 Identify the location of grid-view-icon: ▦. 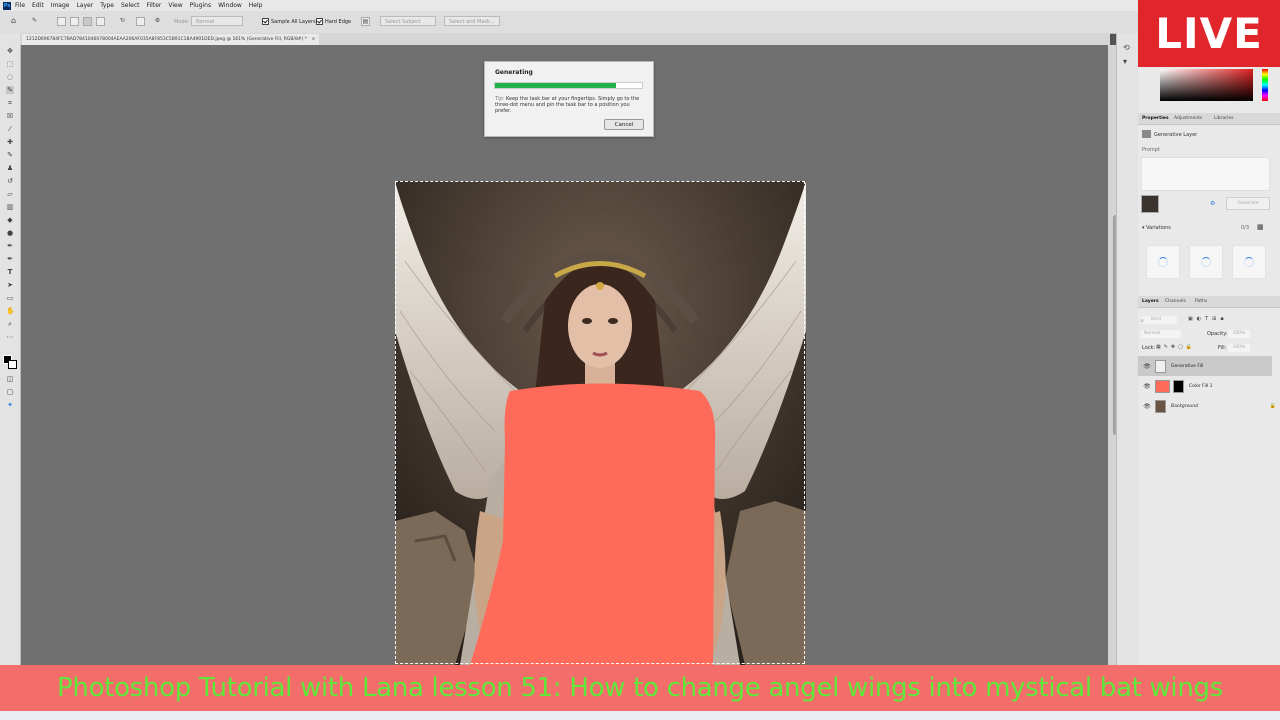
(1260, 227).